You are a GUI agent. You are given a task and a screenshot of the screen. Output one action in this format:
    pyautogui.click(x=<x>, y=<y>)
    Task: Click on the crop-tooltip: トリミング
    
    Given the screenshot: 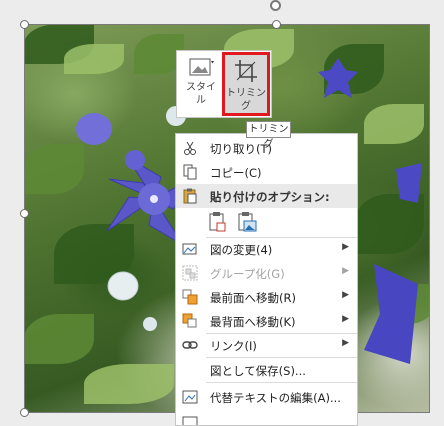 What is the action you would take?
    pyautogui.click(x=268, y=135)
    